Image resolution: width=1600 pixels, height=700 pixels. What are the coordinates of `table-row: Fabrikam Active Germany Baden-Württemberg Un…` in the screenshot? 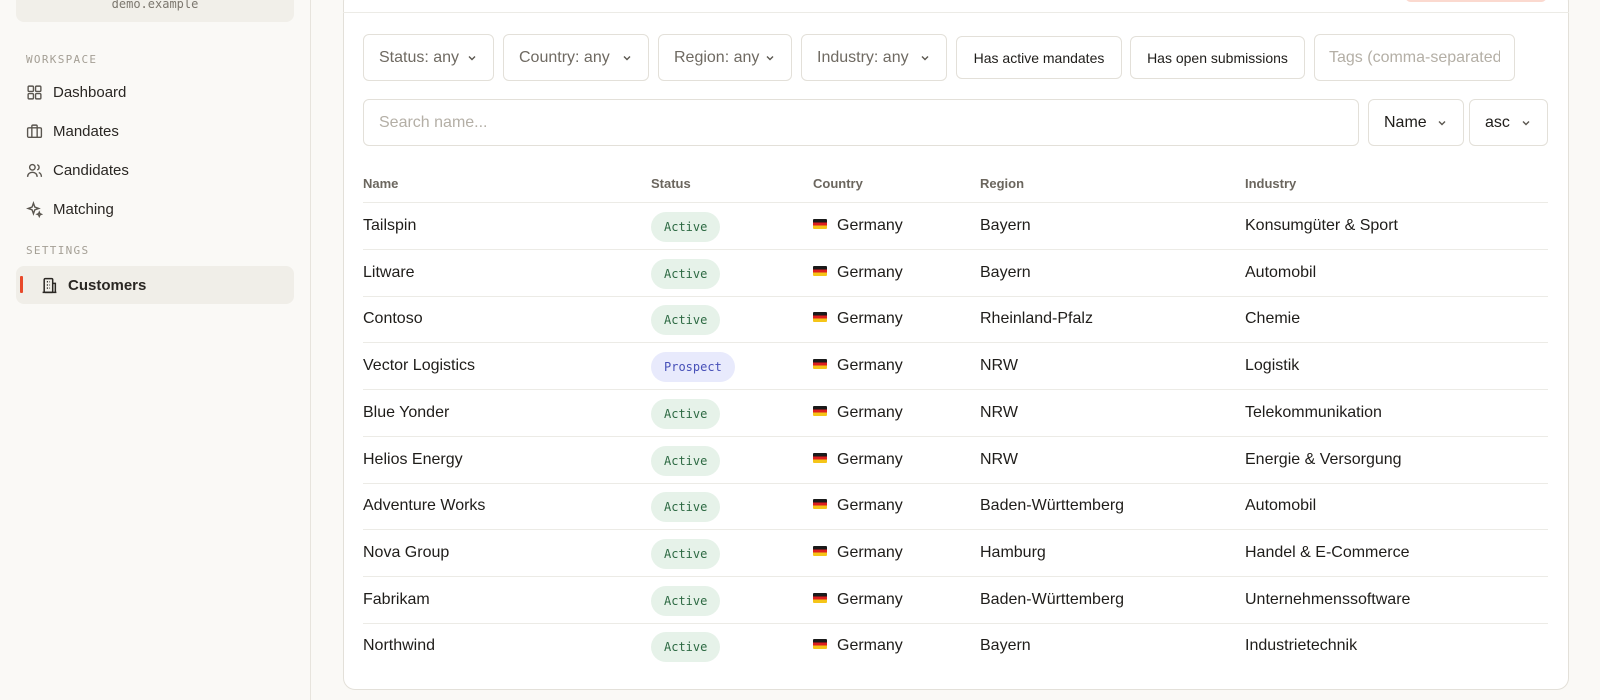 It's located at (955, 600).